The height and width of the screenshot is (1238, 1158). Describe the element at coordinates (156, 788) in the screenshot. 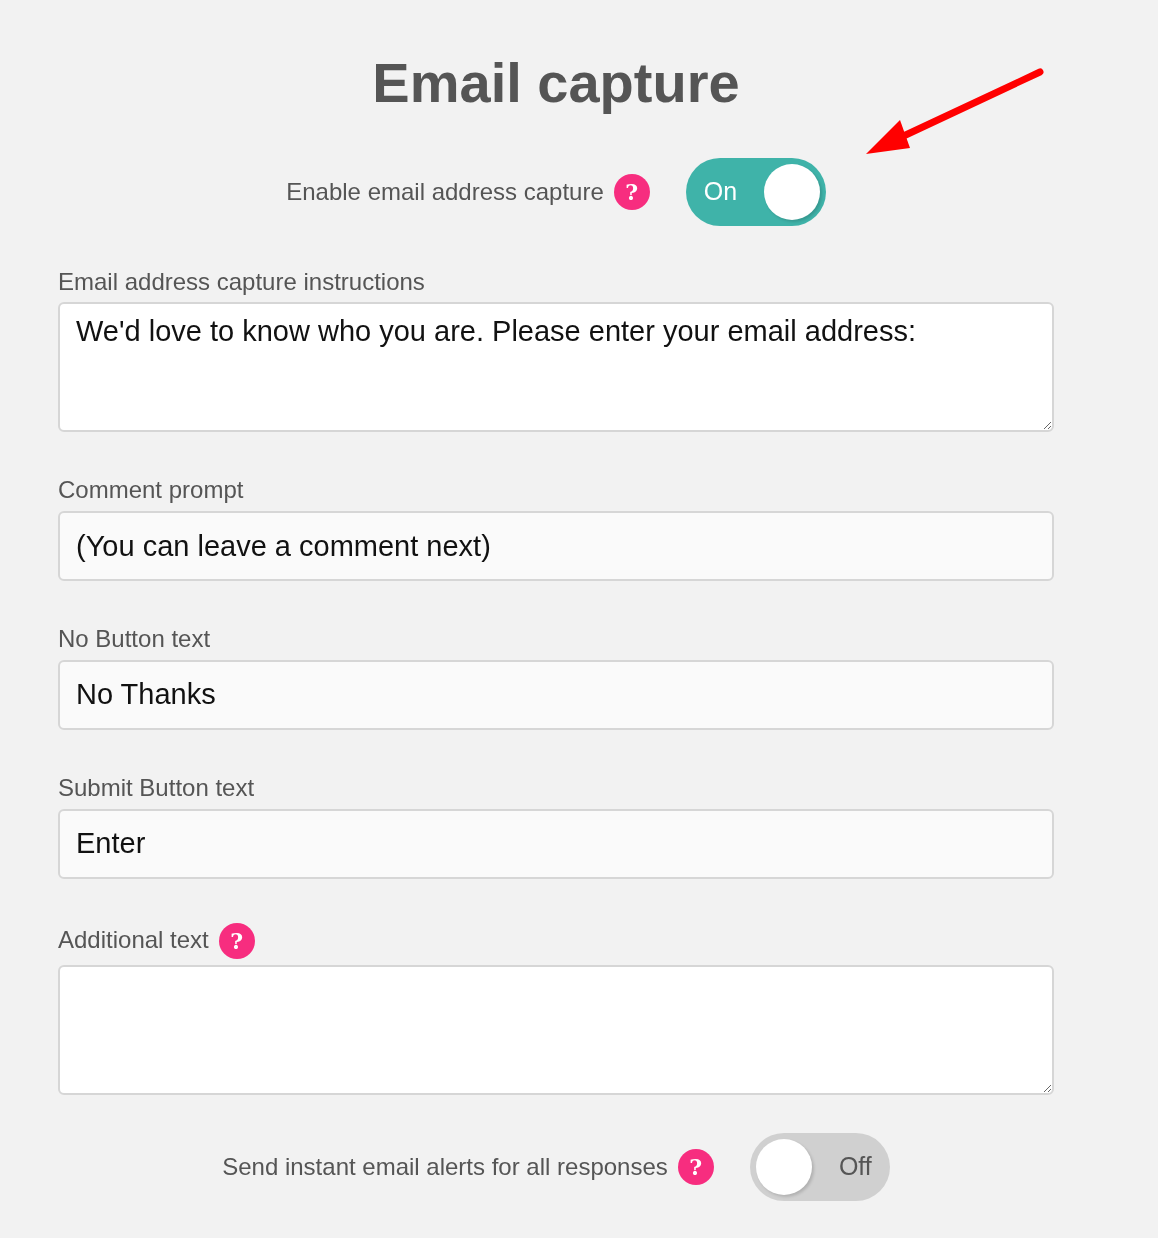

I see `field-label: Submit Button text` at that location.